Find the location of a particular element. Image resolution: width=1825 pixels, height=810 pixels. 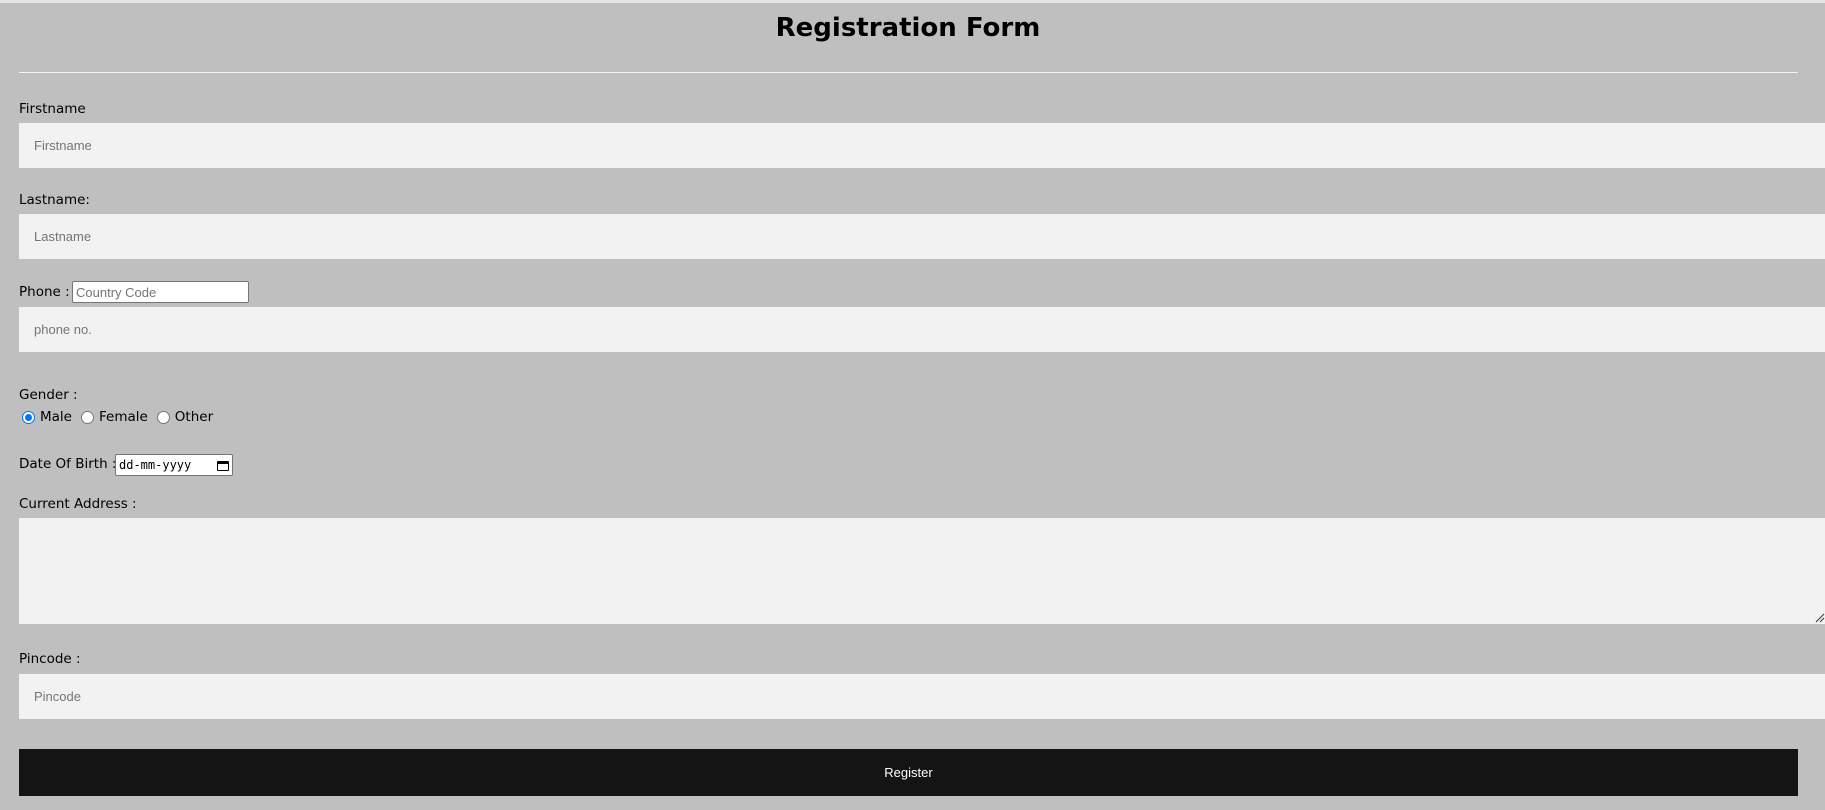

lastname-input is located at coordinates (922, 236).